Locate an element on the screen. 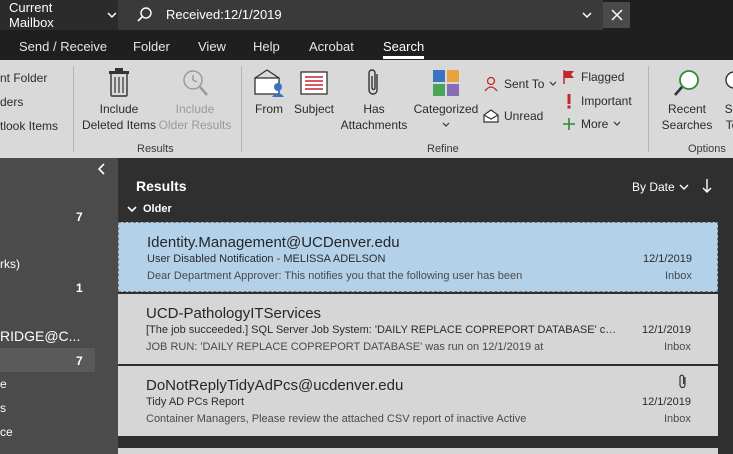  group-header-older: Older is located at coordinates (418, 209).